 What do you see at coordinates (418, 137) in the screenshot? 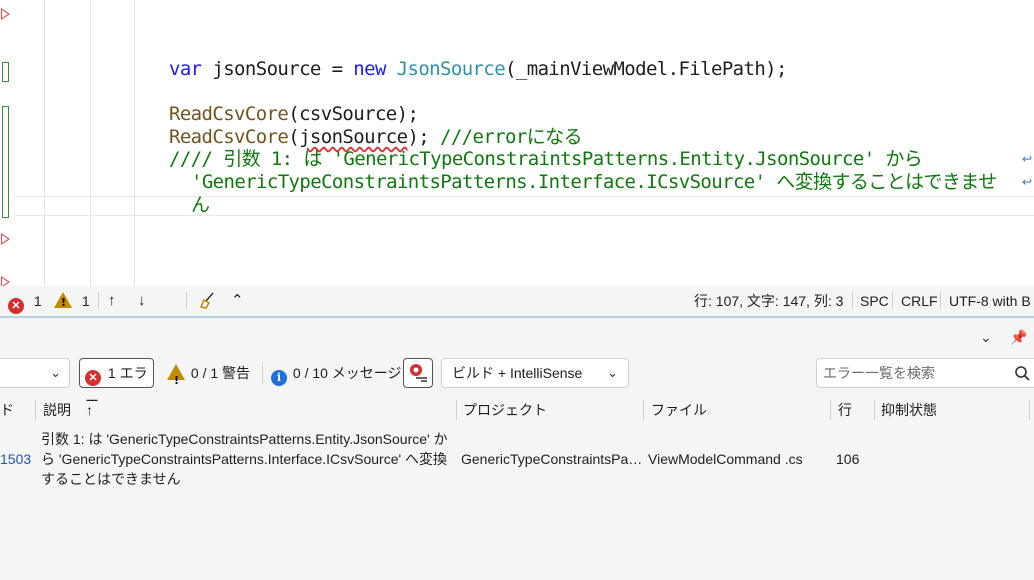
I see `paren: );` at bounding box center [418, 137].